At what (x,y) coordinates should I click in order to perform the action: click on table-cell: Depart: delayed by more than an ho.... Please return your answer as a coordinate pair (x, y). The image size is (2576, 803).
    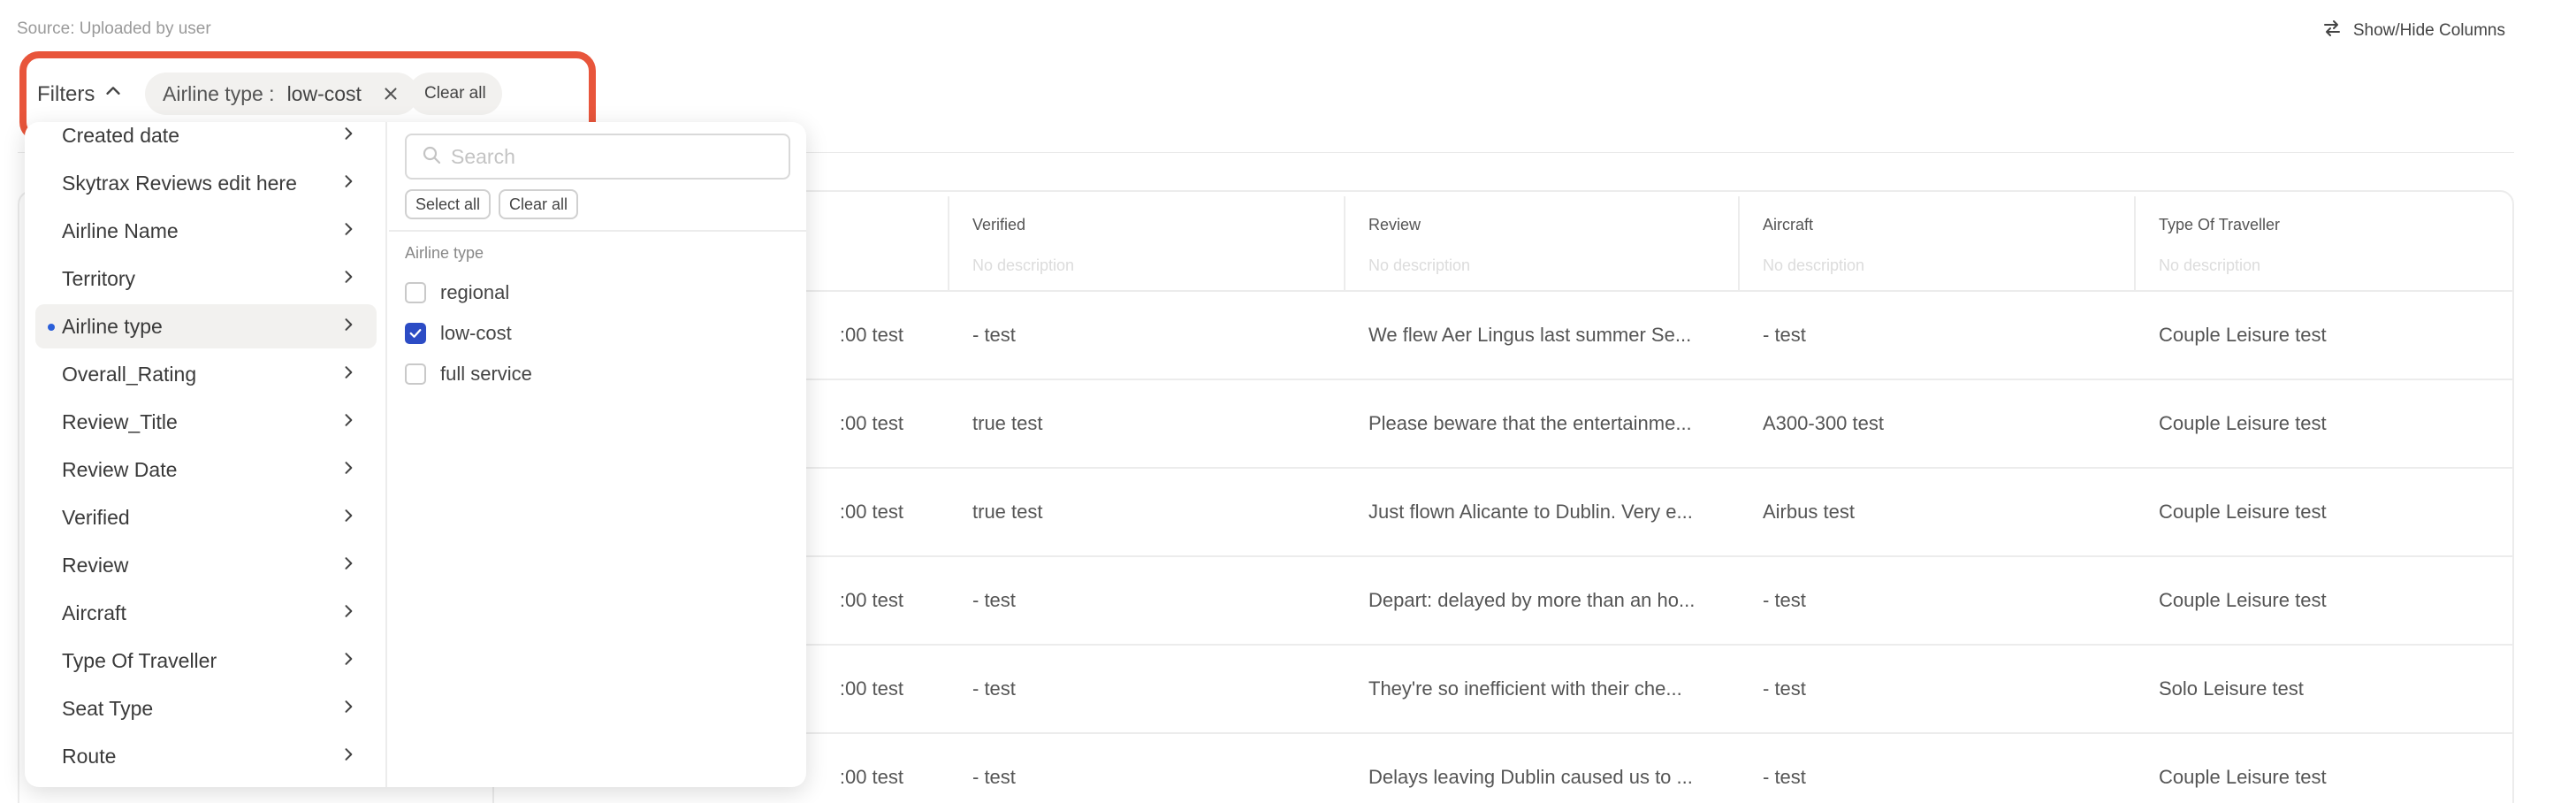
    Looking at the image, I should click on (1532, 600).